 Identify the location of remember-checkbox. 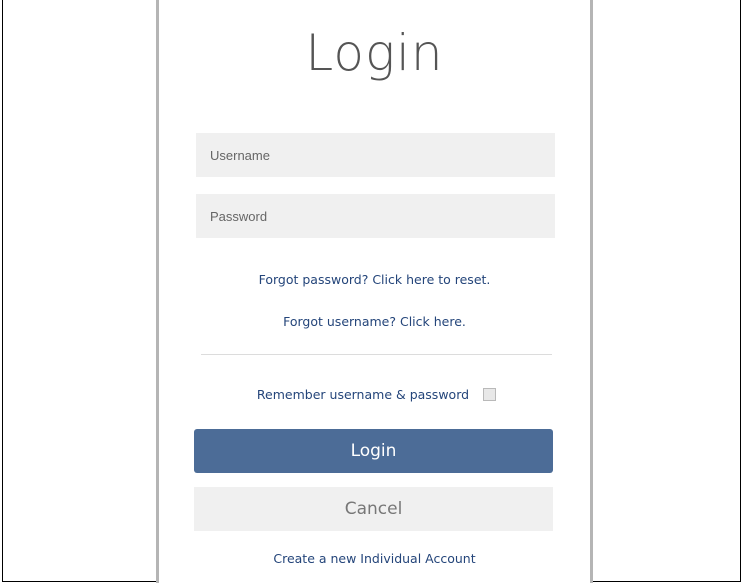
(490, 394).